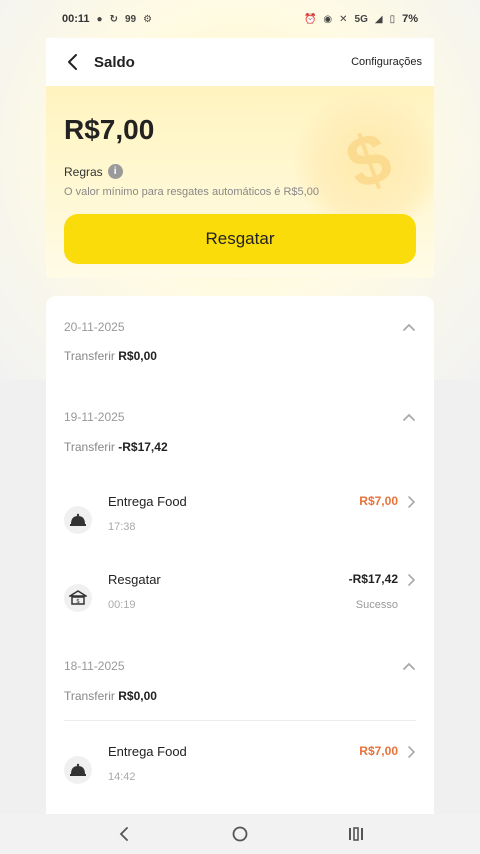 The height and width of the screenshot is (854, 480). What do you see at coordinates (328, 19) in the screenshot?
I see `location-icon: ◉` at bounding box center [328, 19].